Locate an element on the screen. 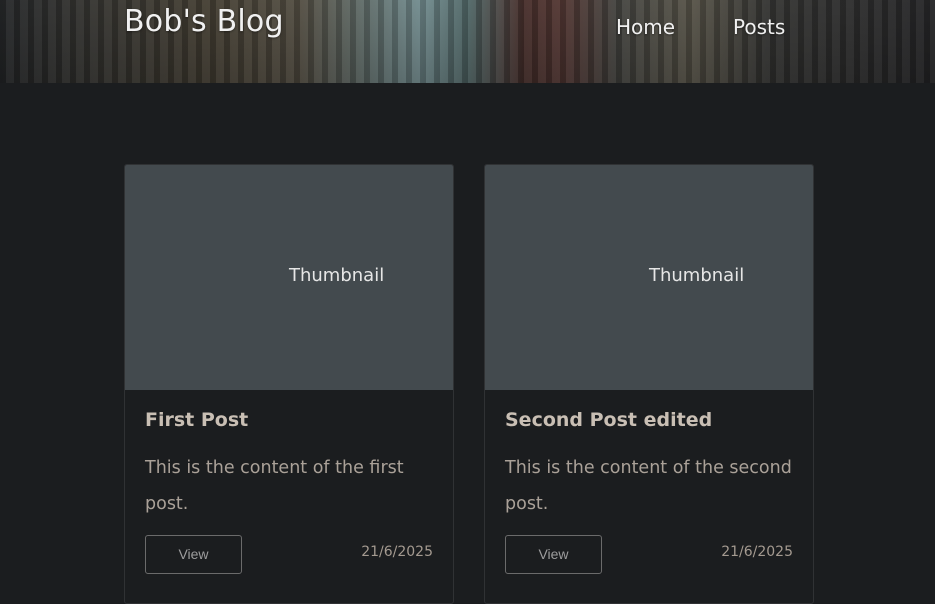 Image resolution: width=935 pixels, height=604 pixels. site-header: Bob's Blog Home Posts is located at coordinates (467, 41).